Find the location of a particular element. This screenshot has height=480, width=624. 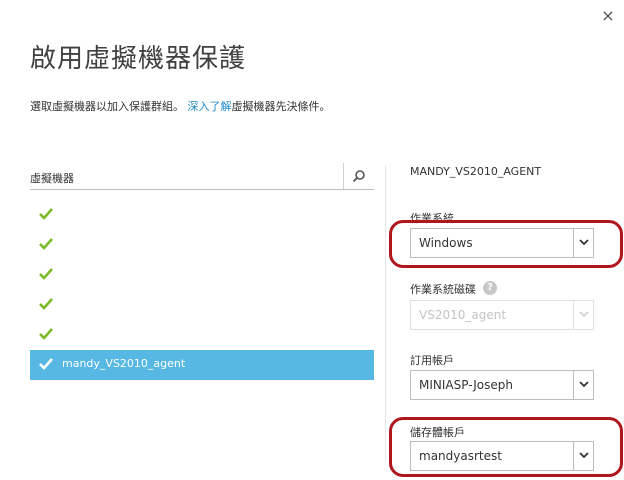

vm-label: mandy_VS2010_agent is located at coordinates (124, 363).